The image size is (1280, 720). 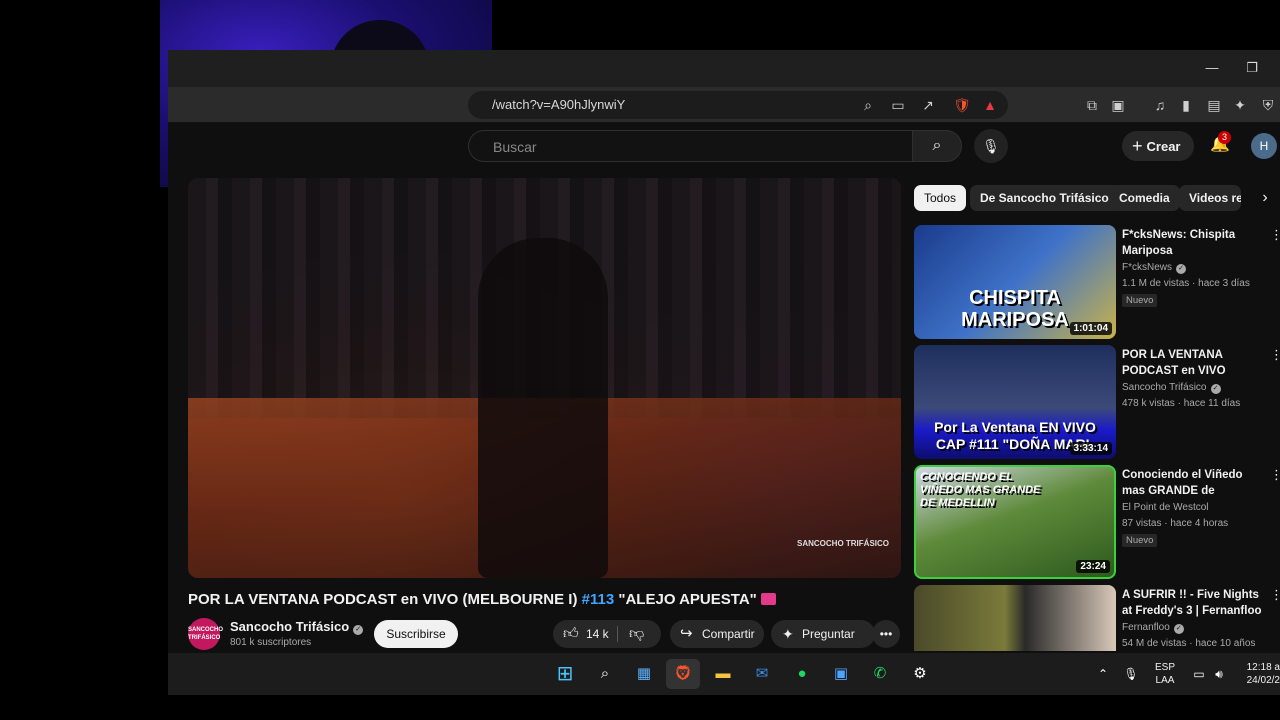 What do you see at coordinates (636, 634) in the screenshot?
I see `dislike-icon: 👎︎` at bounding box center [636, 634].